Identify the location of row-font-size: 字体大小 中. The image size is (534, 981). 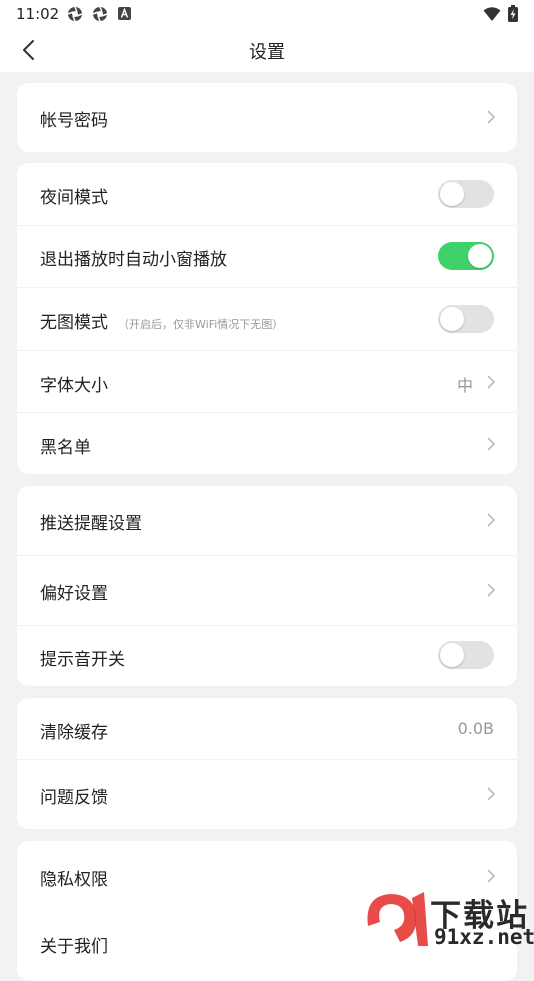
(267, 381).